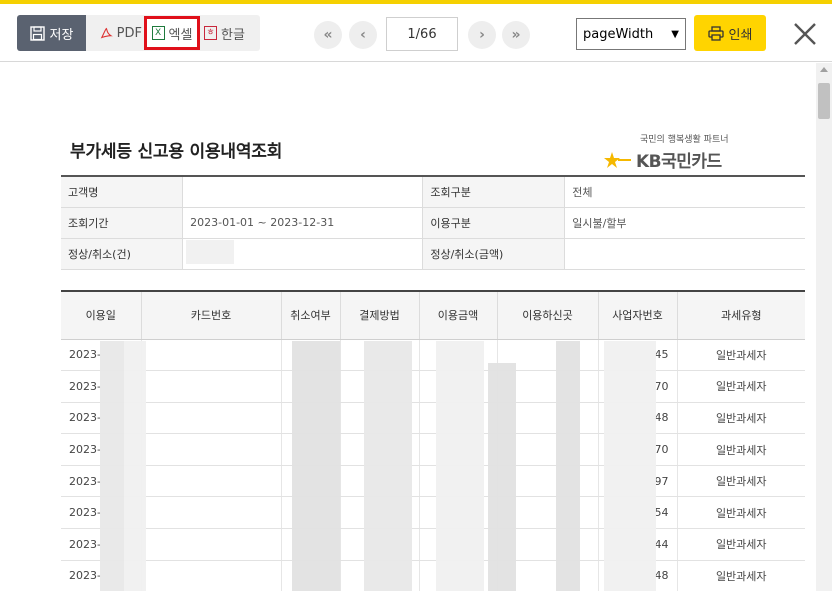 The height and width of the screenshot is (591, 832). What do you see at coordinates (684, 140) in the screenshot?
I see `brand-slogan: 국민의 행복생활 파트너` at bounding box center [684, 140].